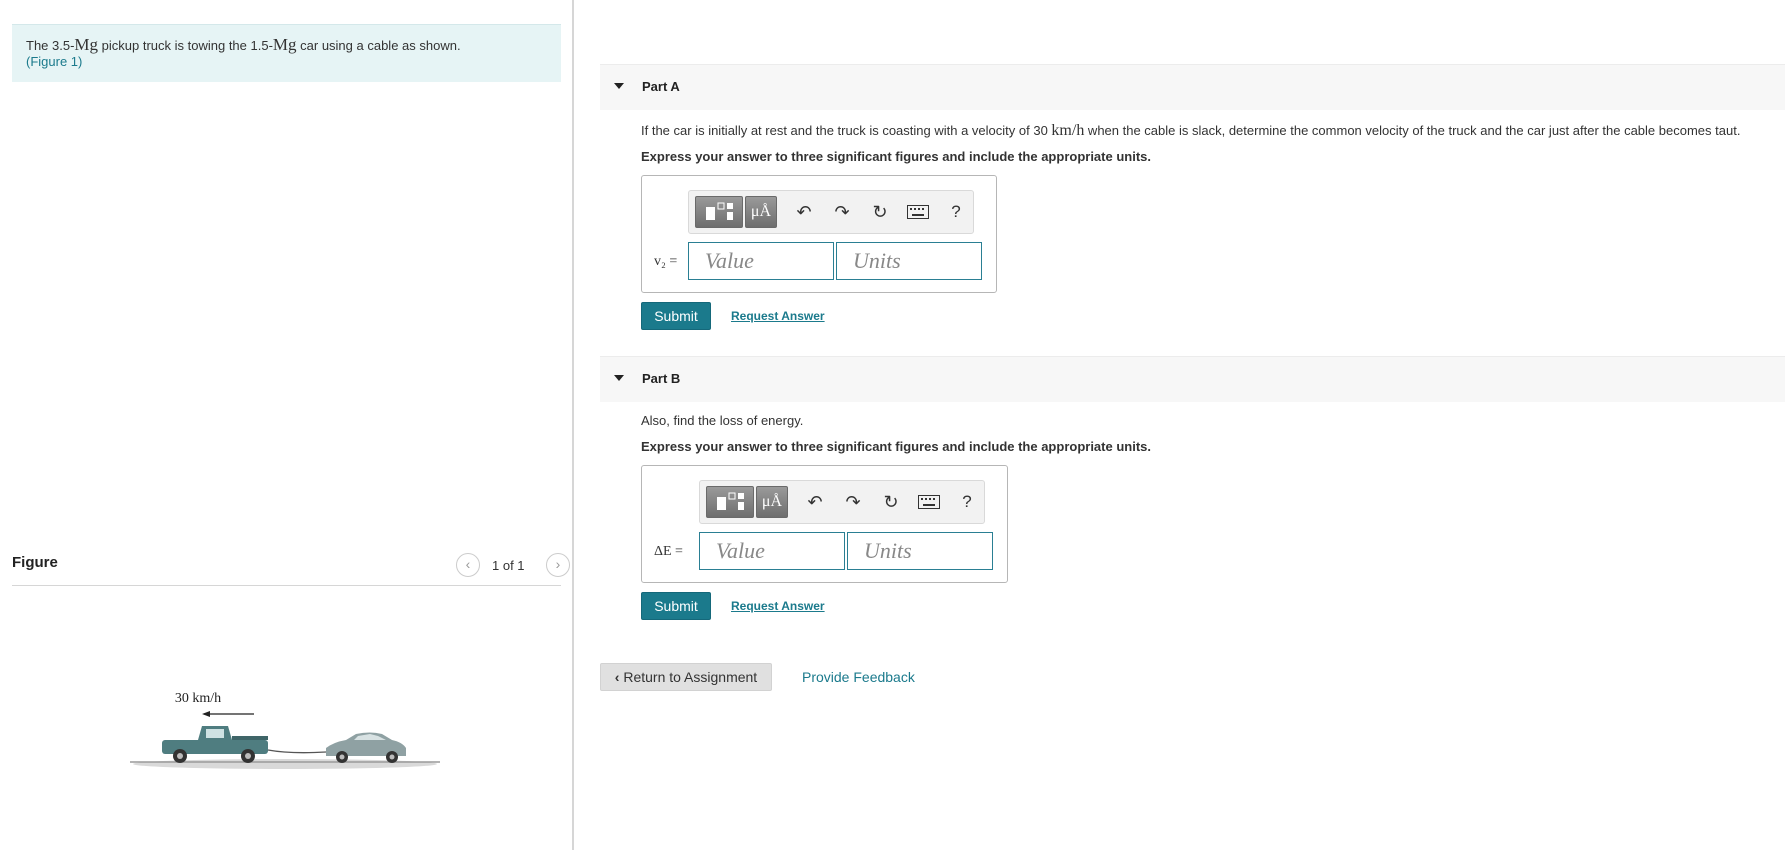 This screenshot has width=1785, height=850. I want to click on part-a-answer-box: μÅ ↶ ↷ ↻ ? v₂ =, so click(819, 234).